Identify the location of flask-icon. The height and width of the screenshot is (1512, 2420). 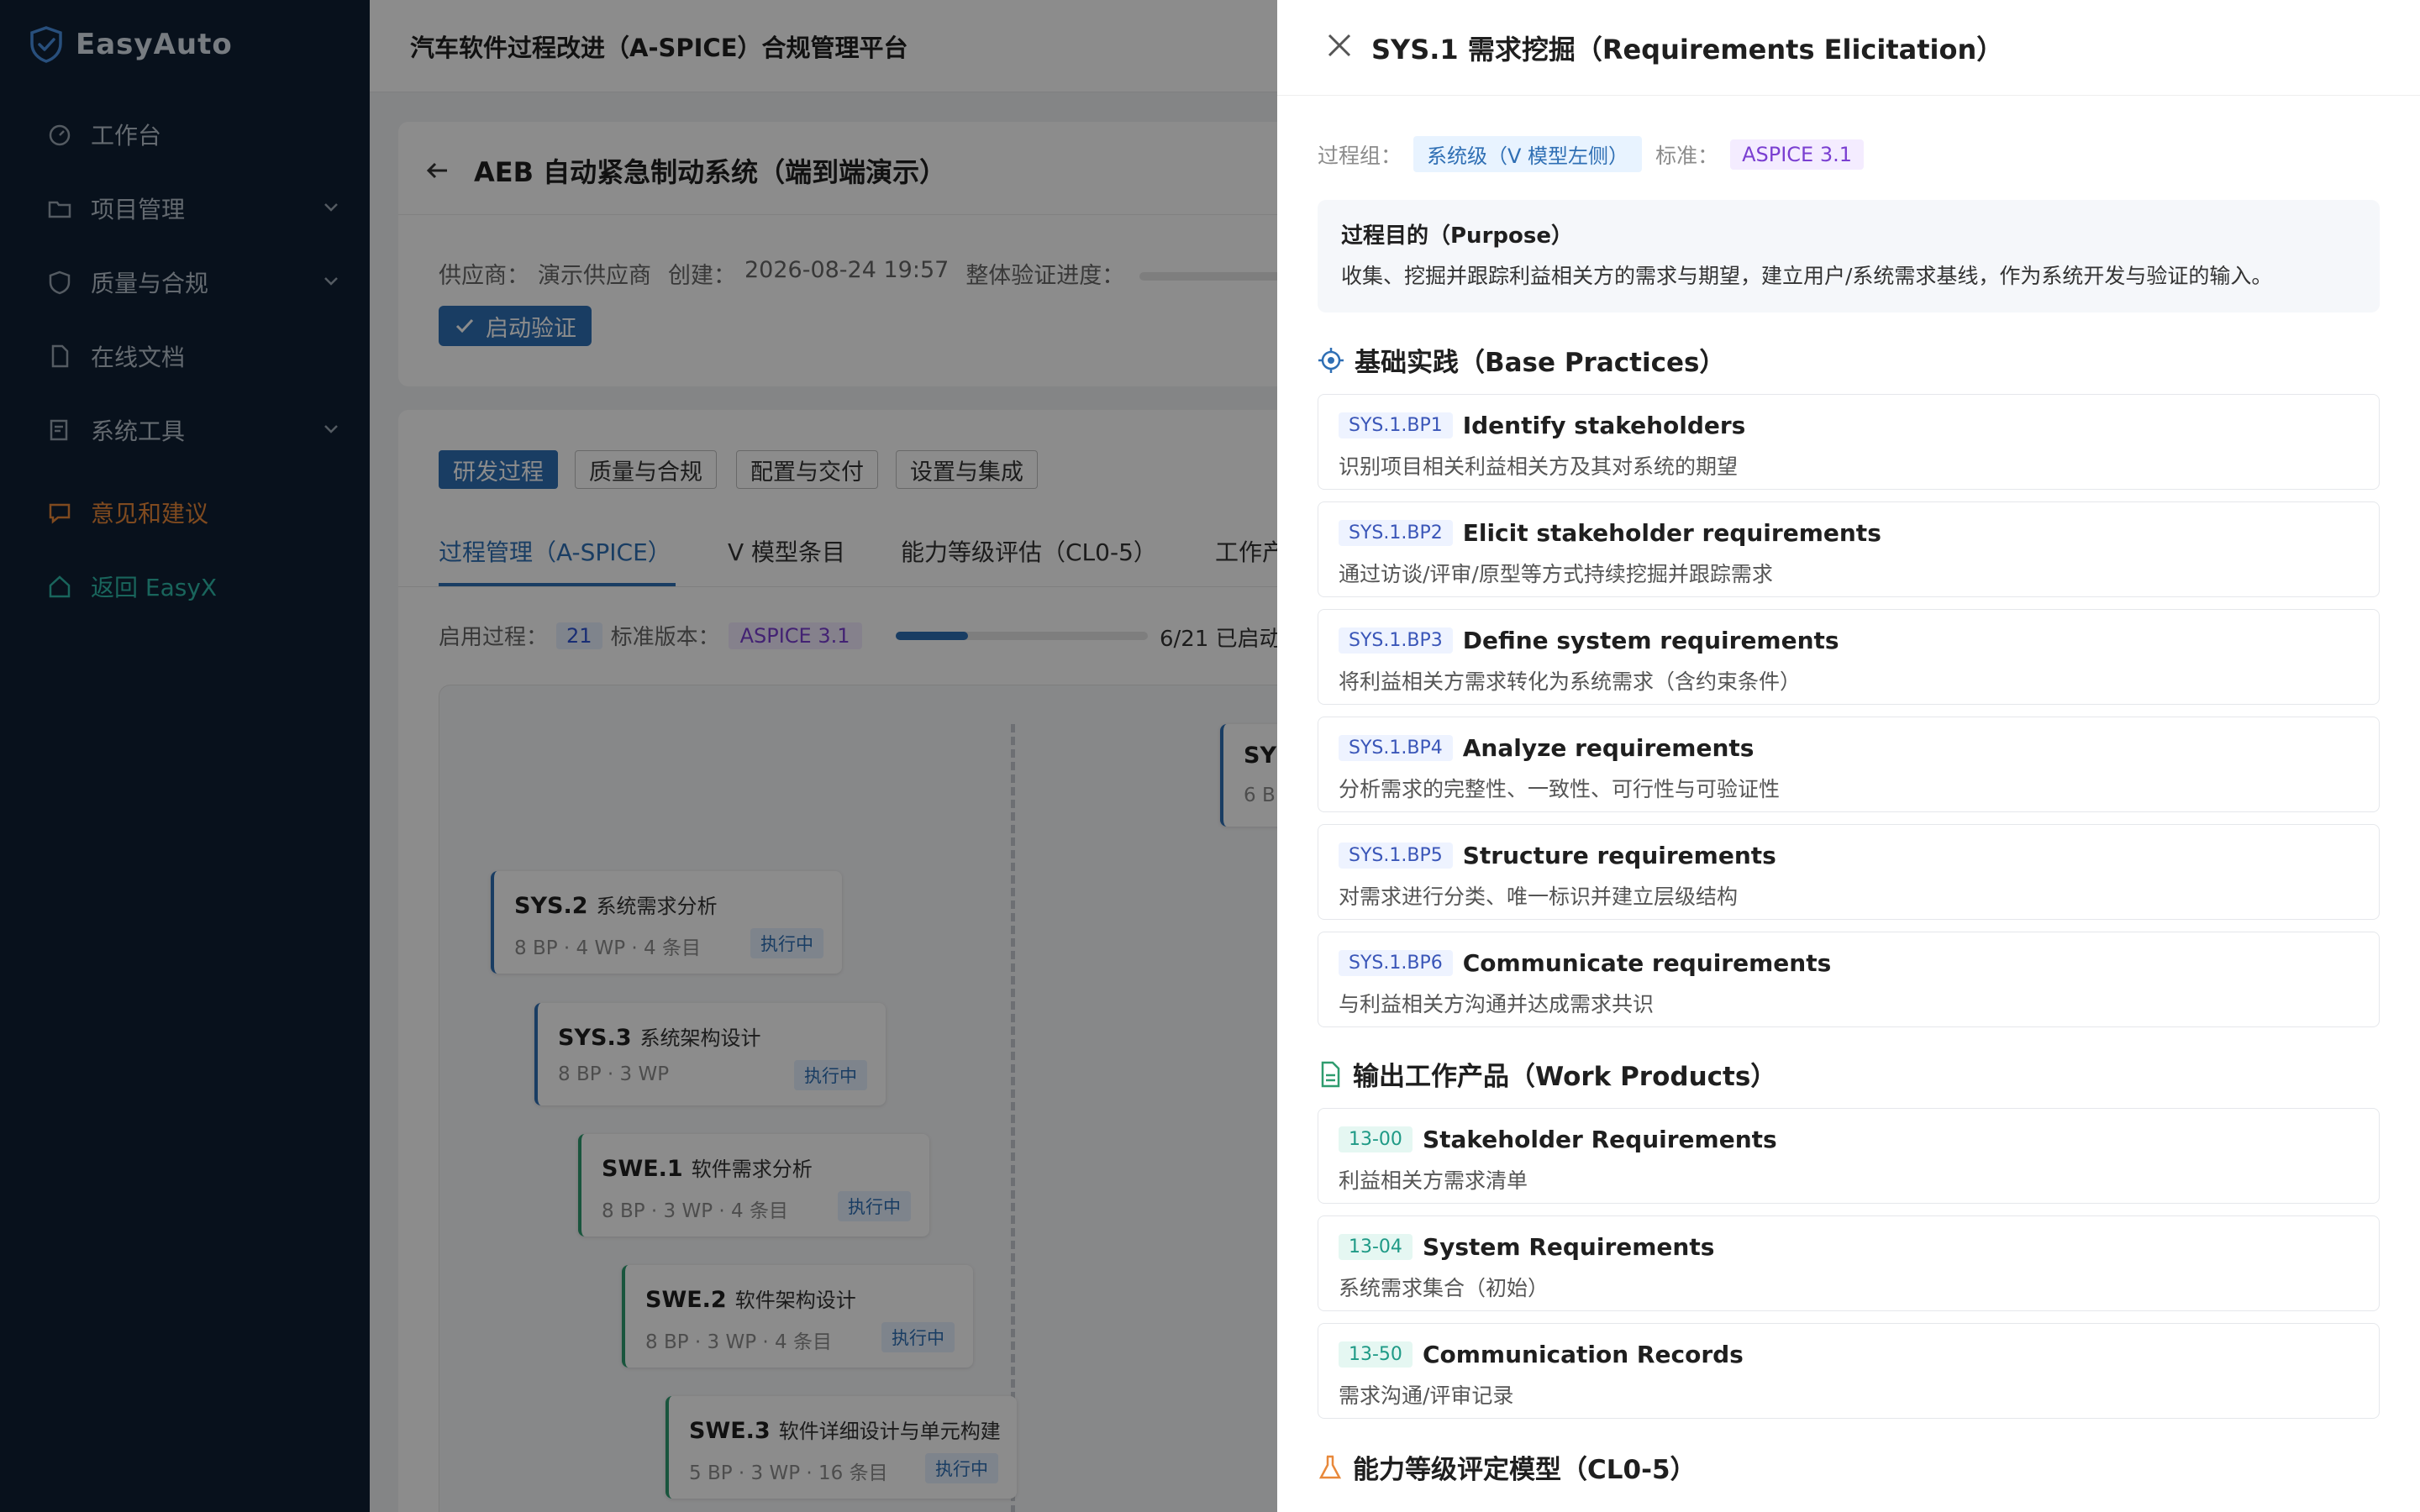
(1330, 1466).